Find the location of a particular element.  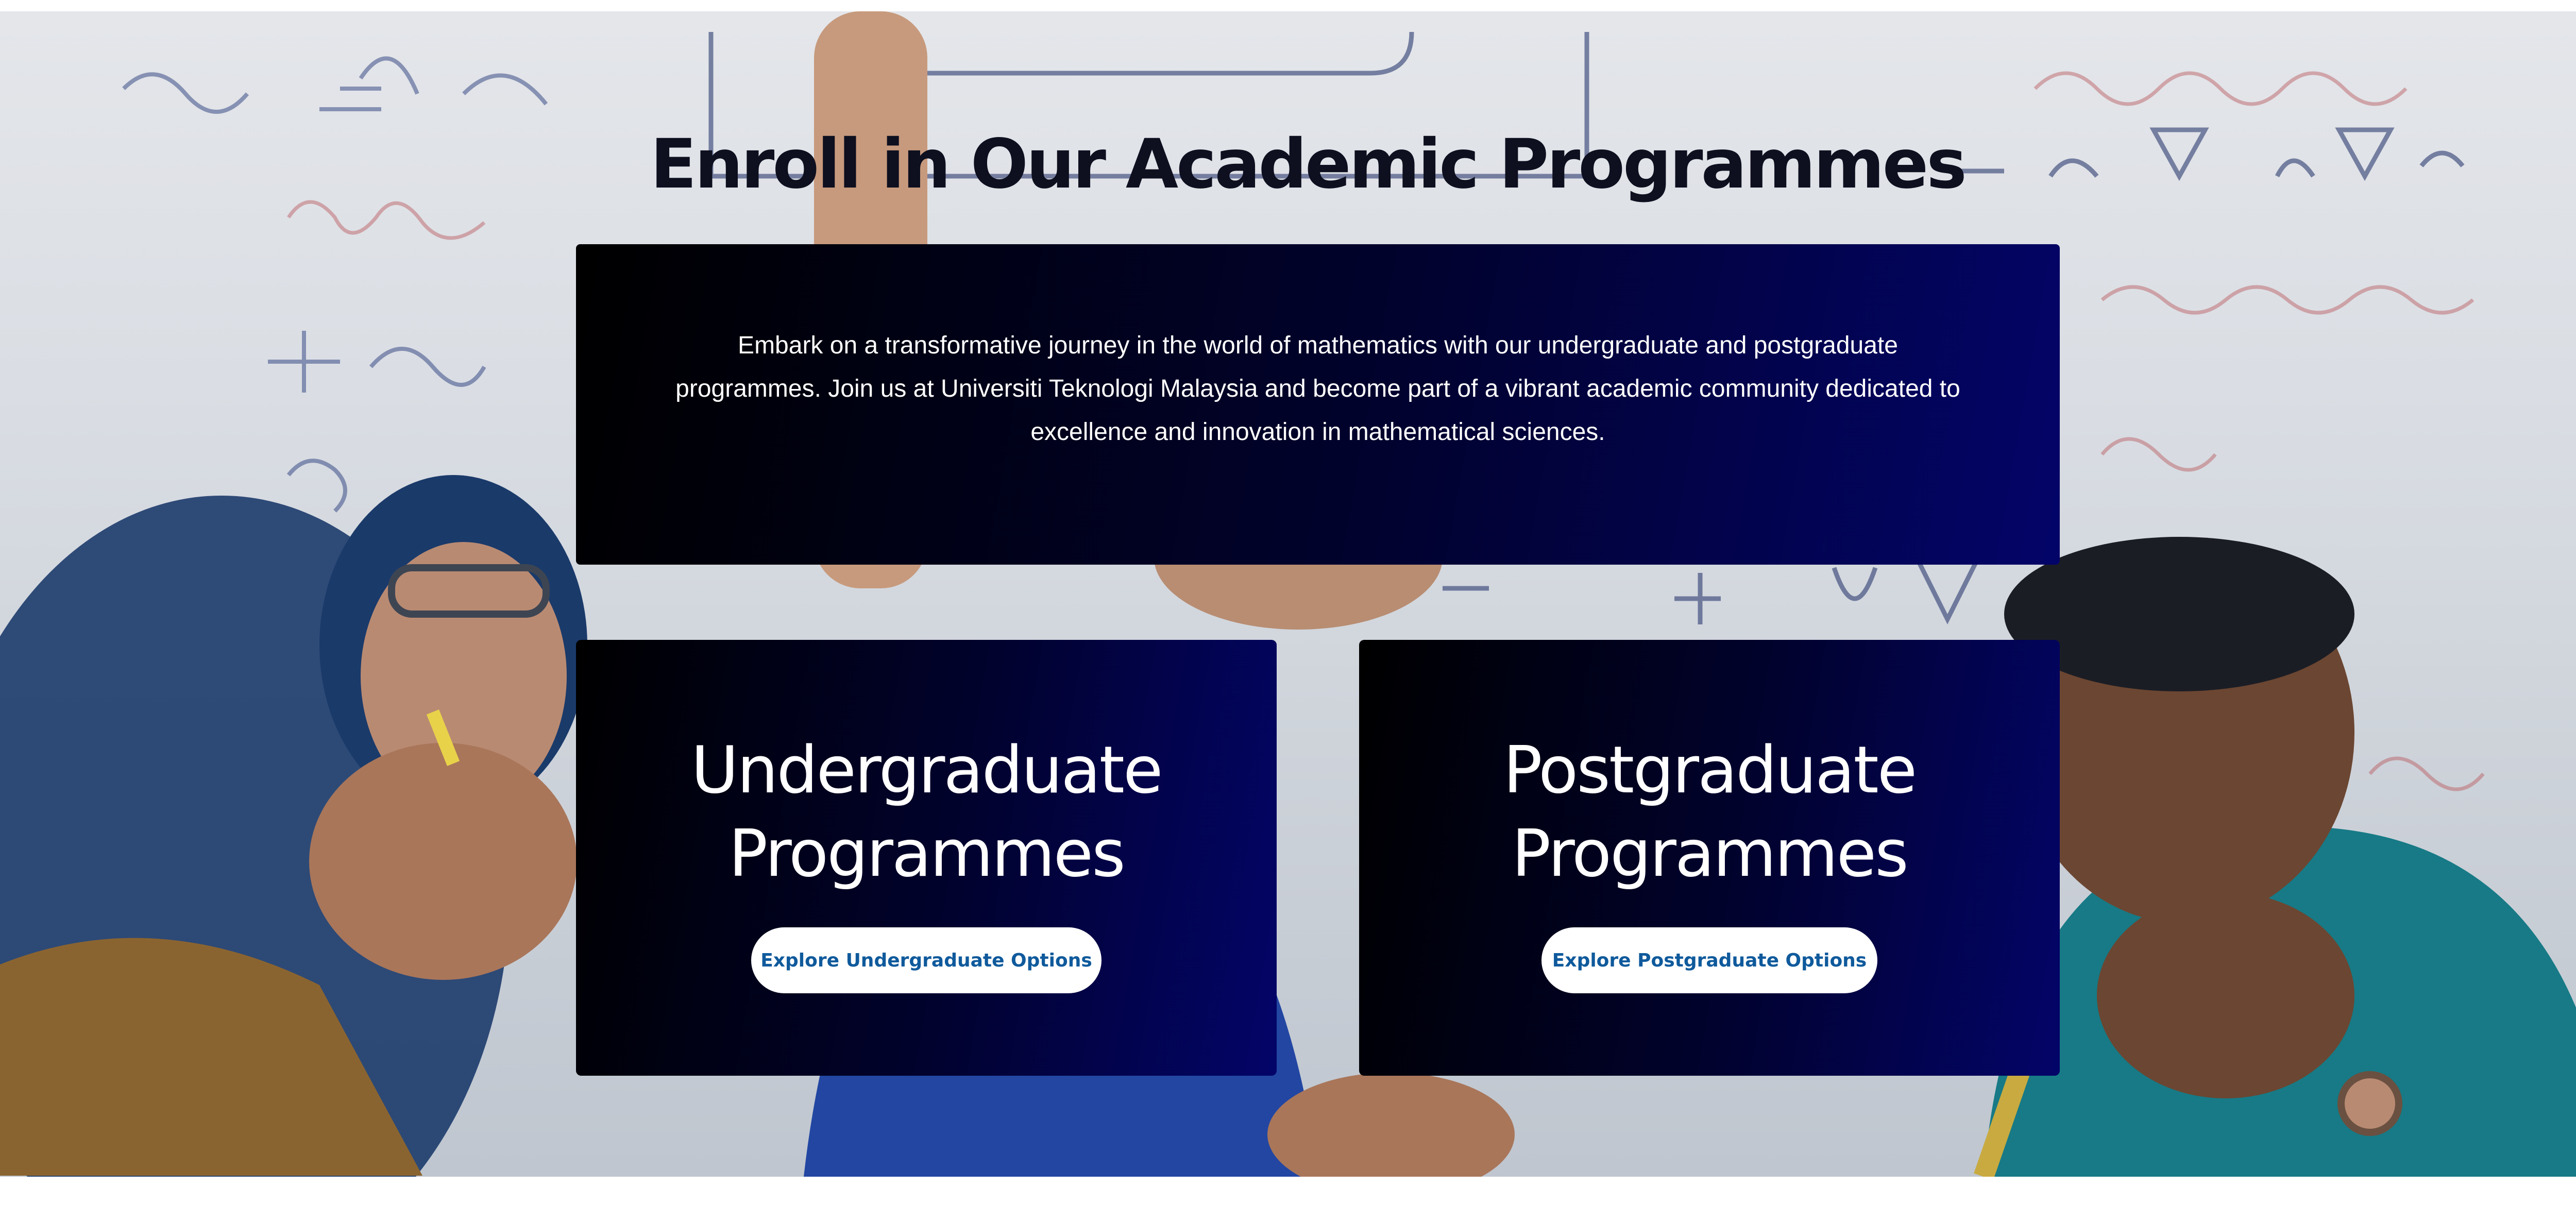

explore-postgraduate-button: Explore Postgraduate Options is located at coordinates (1709, 960).